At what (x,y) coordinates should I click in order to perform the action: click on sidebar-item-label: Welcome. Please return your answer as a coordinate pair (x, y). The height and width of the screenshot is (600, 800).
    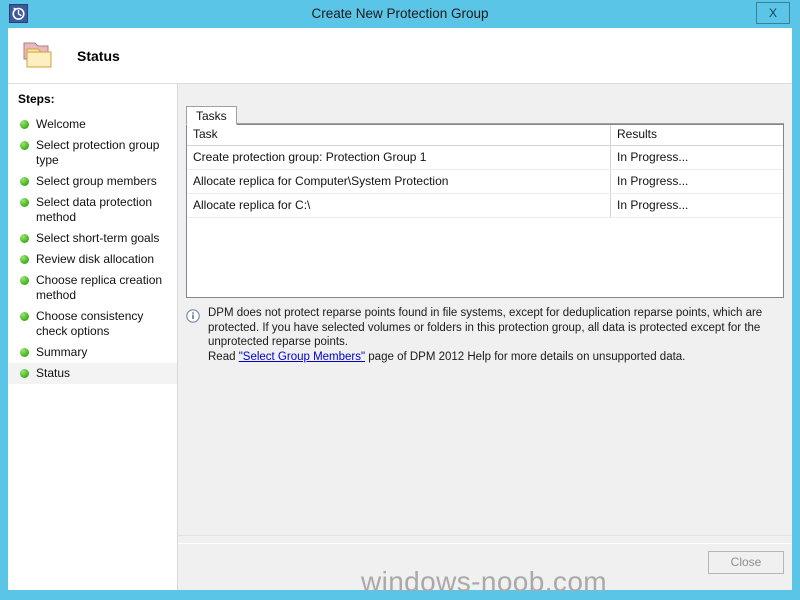
    Looking at the image, I should click on (61, 124).